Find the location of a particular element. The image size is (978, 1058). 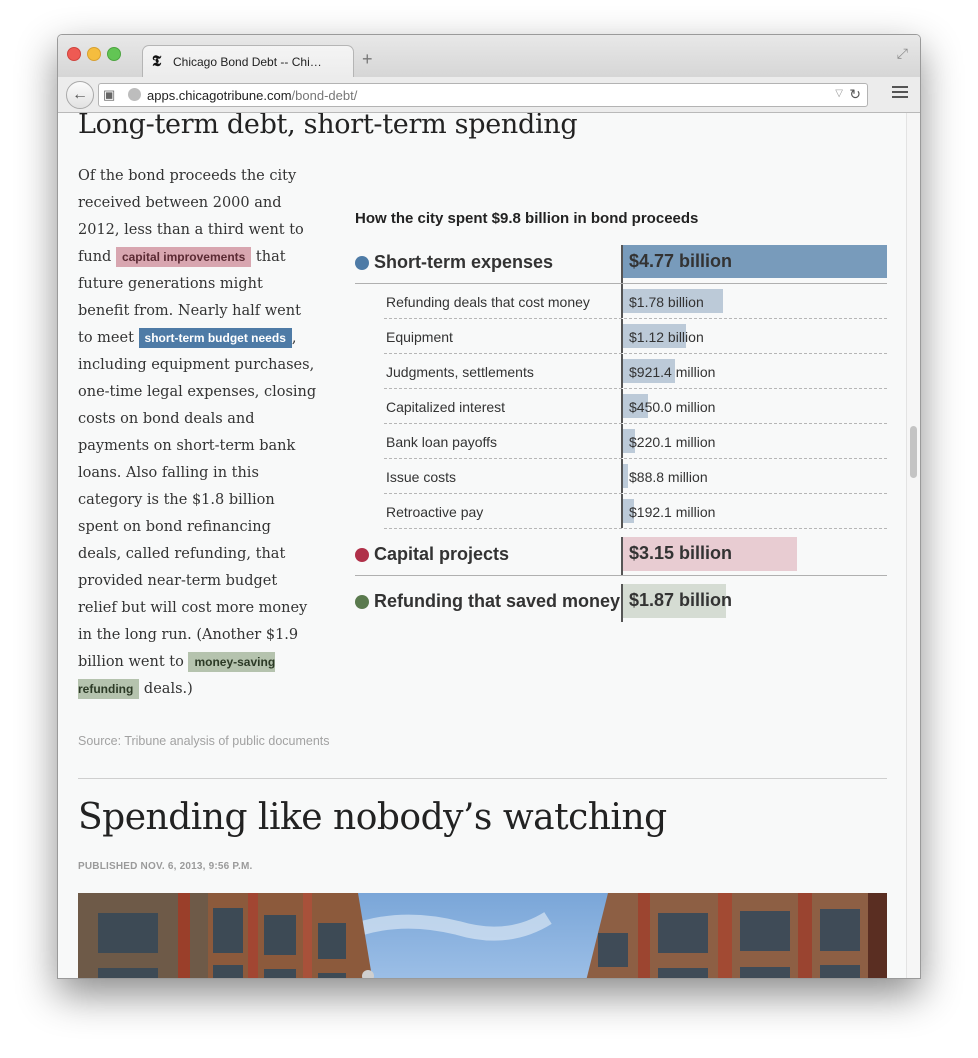

chart-subcategory-row: Judgments, settlements $921.4 million is located at coordinates (635, 371).